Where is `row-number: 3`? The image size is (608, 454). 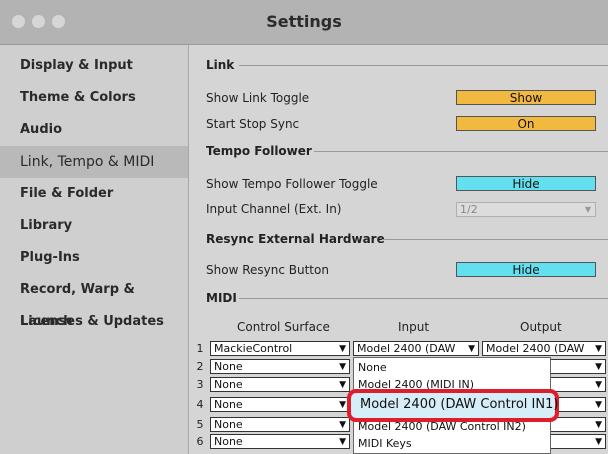 row-number: 3 is located at coordinates (200, 384).